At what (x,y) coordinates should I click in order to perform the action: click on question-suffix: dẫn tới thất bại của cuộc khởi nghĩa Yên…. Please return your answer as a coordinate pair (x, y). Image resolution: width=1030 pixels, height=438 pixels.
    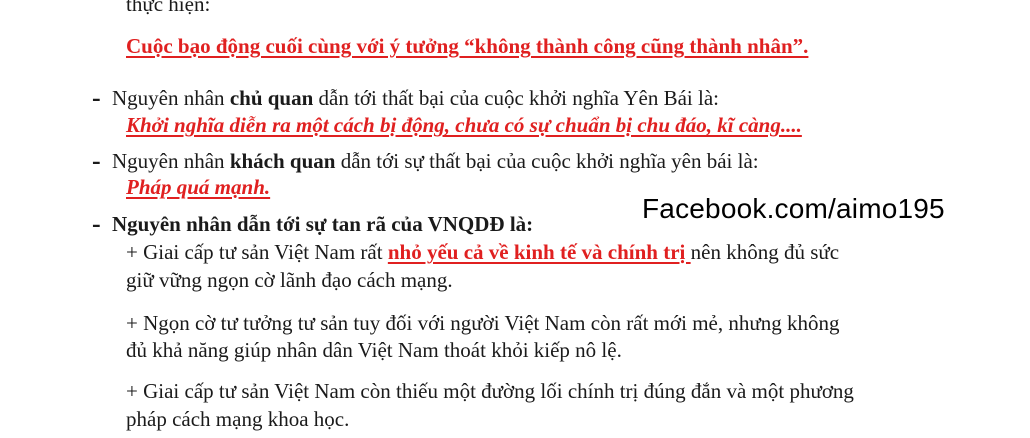
    Looking at the image, I should click on (516, 98).